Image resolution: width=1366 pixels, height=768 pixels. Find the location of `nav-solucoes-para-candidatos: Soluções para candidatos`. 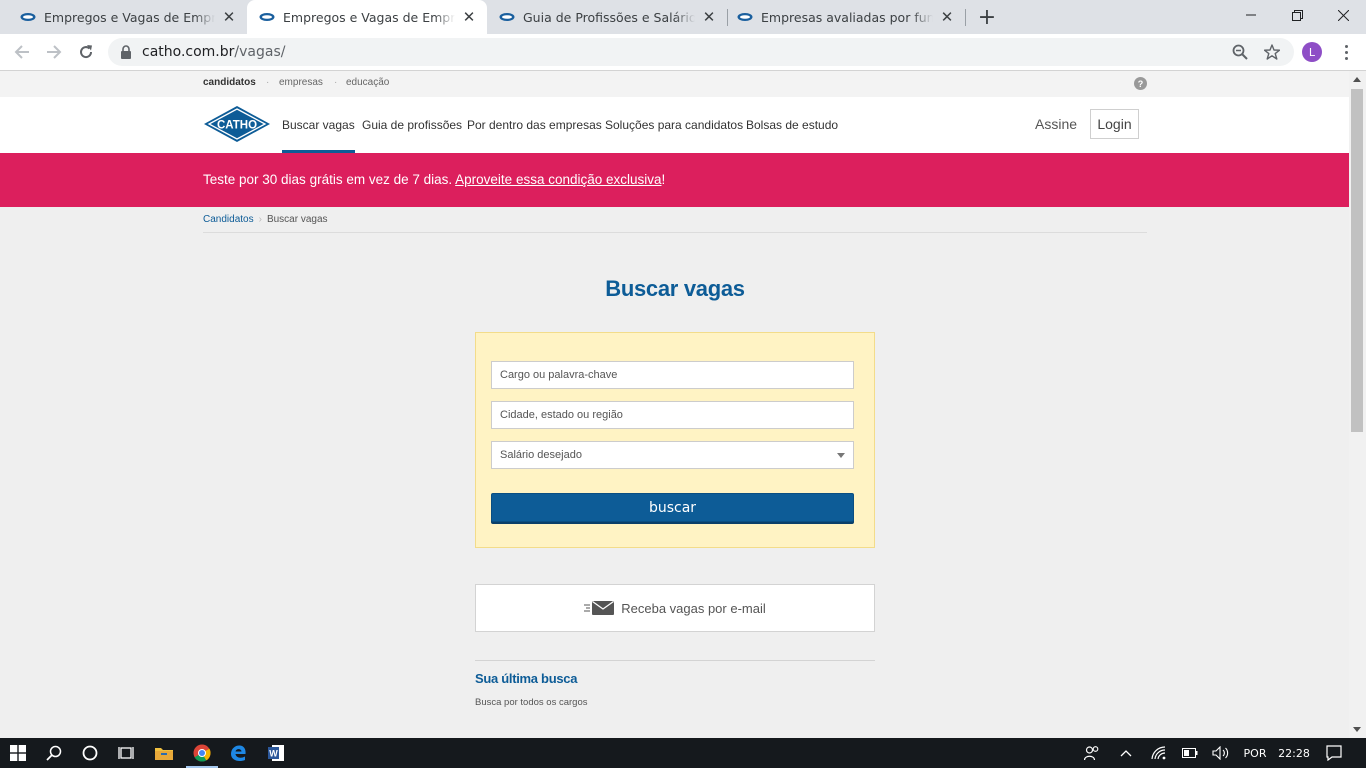

nav-solucoes-para-candidatos: Soluções para candidatos is located at coordinates (674, 125).